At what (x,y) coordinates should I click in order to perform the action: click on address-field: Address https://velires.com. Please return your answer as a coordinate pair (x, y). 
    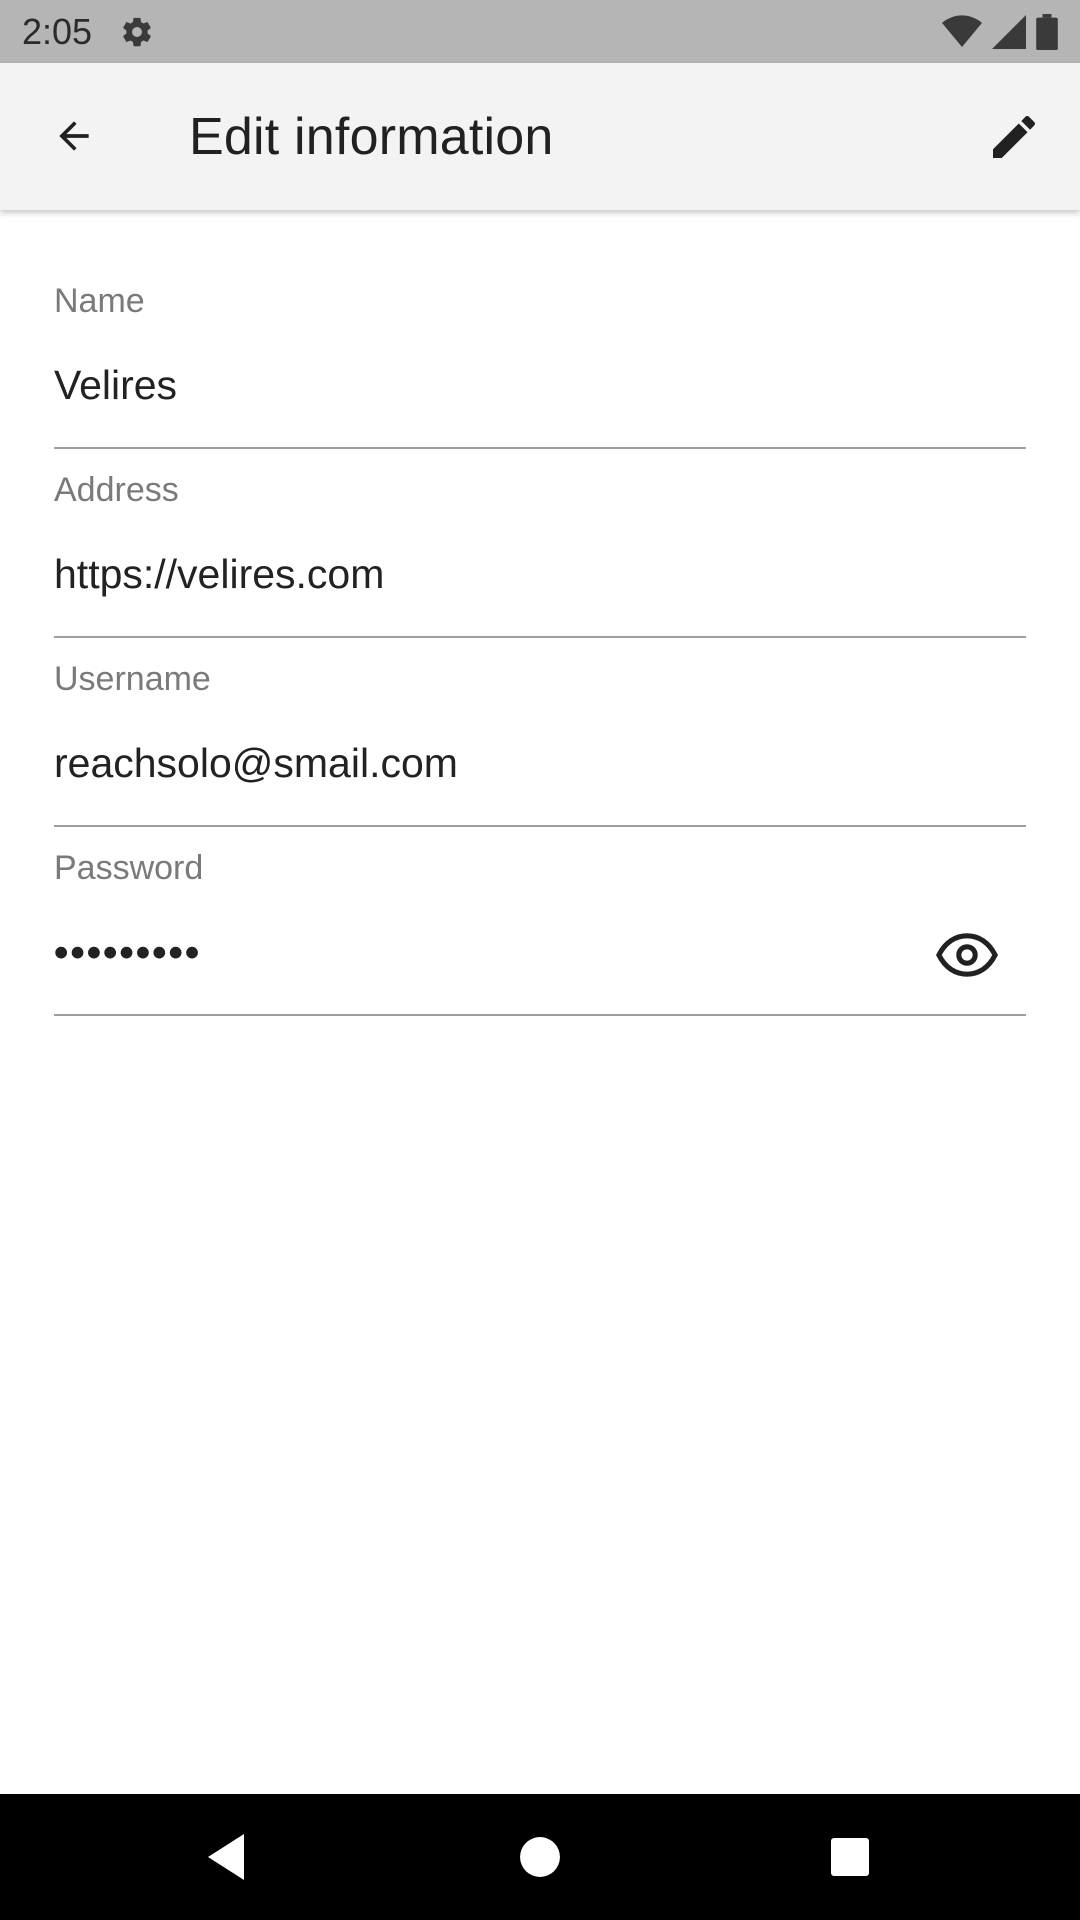
    Looking at the image, I should click on (540, 543).